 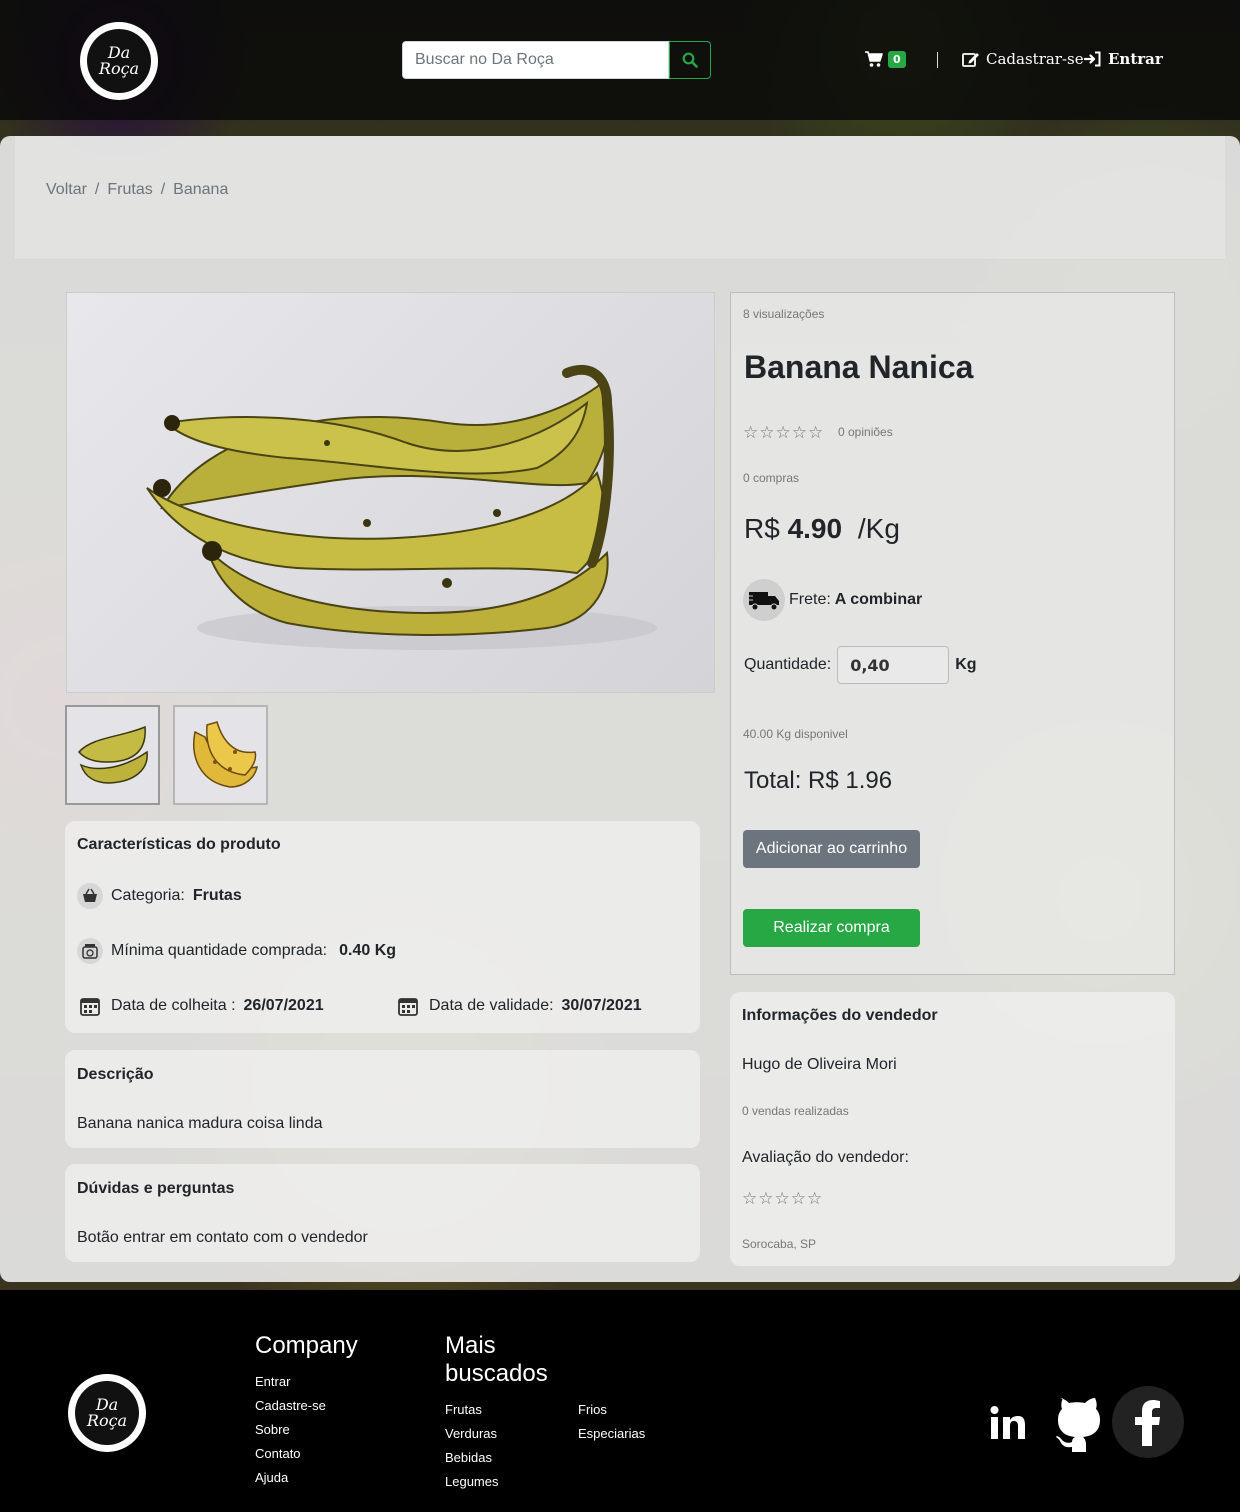 What do you see at coordinates (819, 1065) in the screenshot?
I see `seller-name: Hugo de Oliveira Mori` at bounding box center [819, 1065].